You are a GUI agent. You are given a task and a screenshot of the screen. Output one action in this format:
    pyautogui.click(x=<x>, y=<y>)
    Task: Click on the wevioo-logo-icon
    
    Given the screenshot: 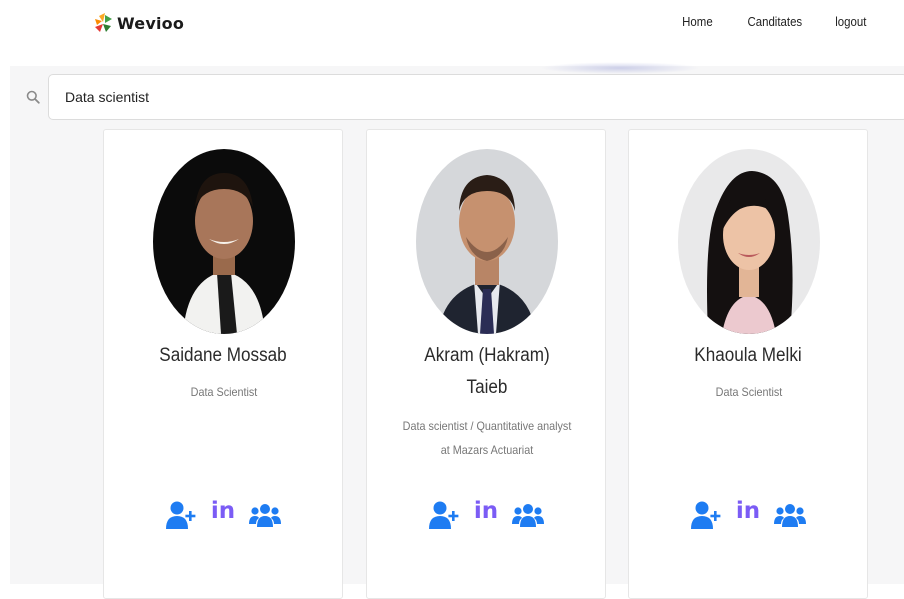 What is the action you would take?
    pyautogui.click(x=103, y=22)
    